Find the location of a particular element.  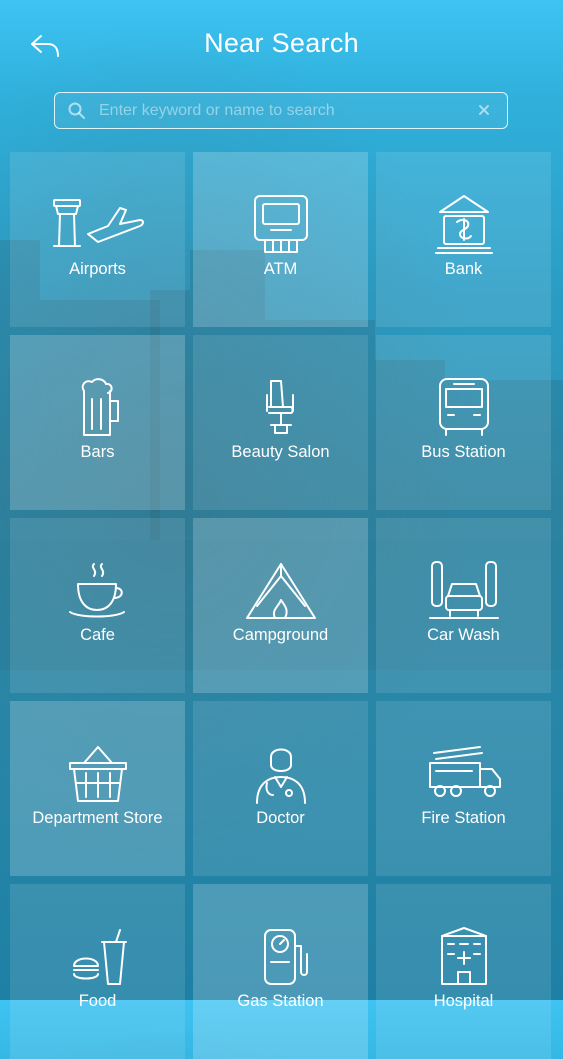

salon-chair-icon is located at coordinates (279, 407).